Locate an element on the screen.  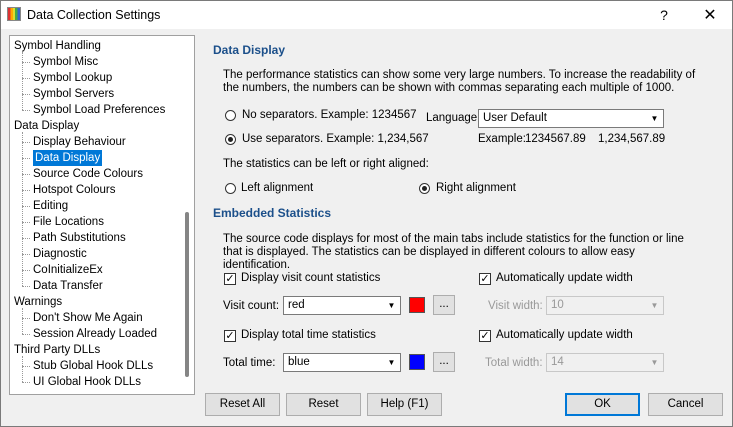
visit-color-dropdown: red ▼ is located at coordinates (342, 305).